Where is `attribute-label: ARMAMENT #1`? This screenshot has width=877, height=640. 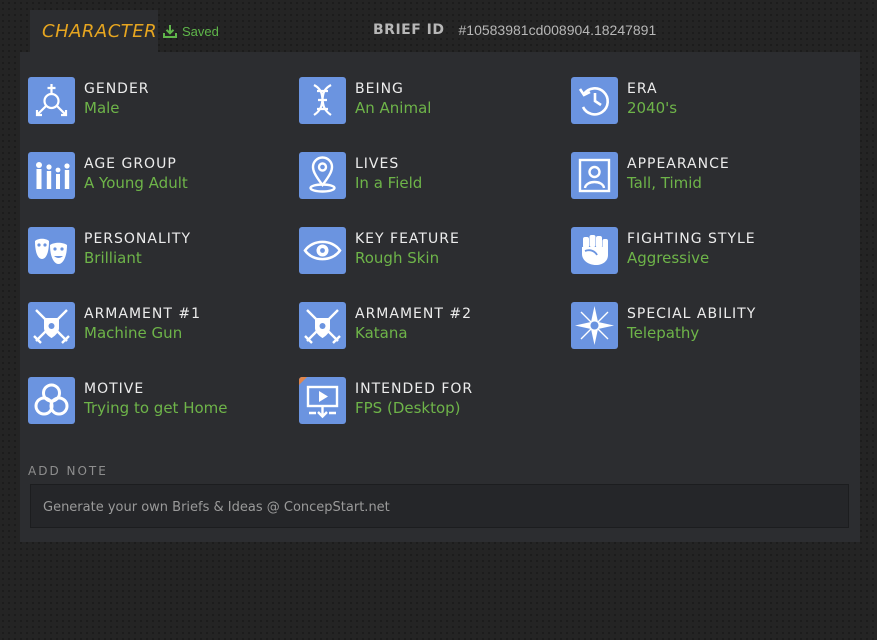 attribute-label: ARMAMENT #1 is located at coordinates (142, 314).